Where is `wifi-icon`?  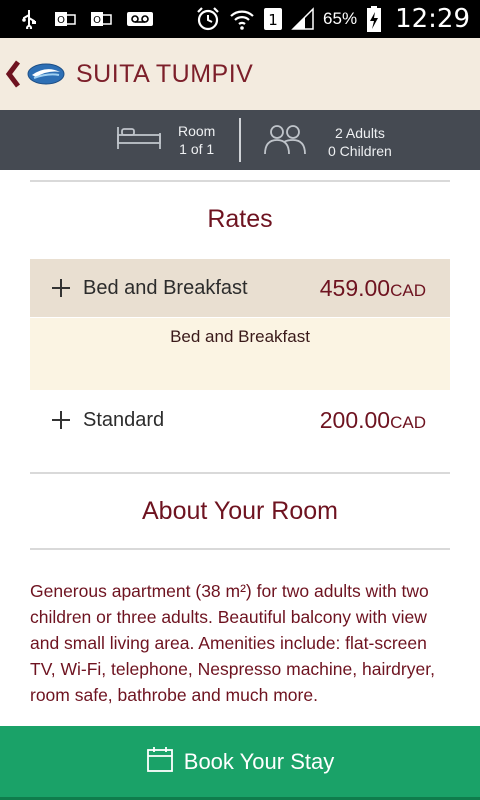
wifi-icon is located at coordinates (242, 19).